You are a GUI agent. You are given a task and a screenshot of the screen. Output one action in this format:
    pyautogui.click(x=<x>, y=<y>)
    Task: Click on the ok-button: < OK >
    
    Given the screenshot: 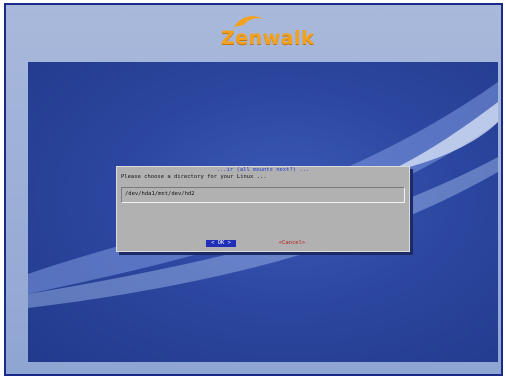 What is the action you would take?
    pyautogui.click(x=221, y=243)
    